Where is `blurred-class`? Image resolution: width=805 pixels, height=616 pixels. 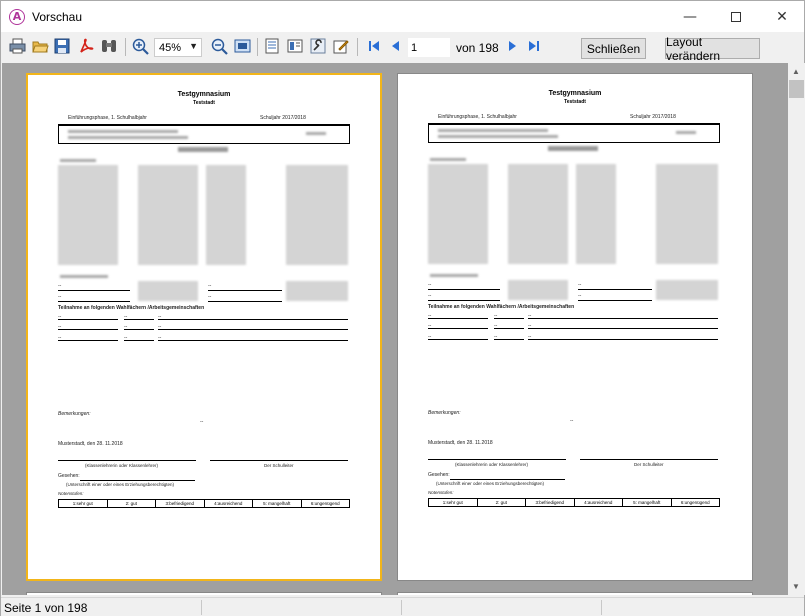
blurred-class is located at coordinates (686, 132).